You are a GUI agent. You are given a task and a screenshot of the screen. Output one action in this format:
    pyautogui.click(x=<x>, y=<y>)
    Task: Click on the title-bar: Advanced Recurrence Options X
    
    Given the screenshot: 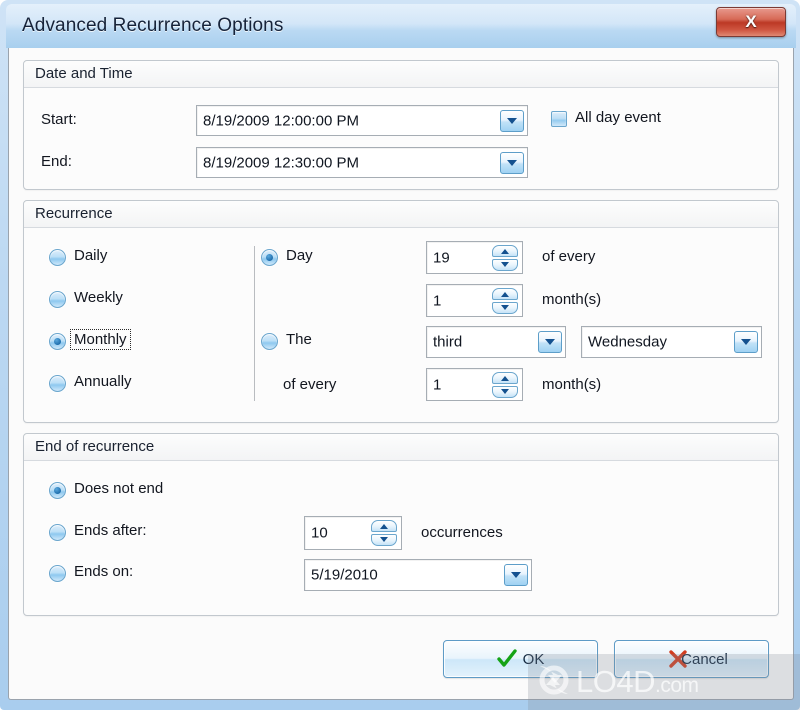 What is the action you would take?
    pyautogui.click(x=401, y=26)
    